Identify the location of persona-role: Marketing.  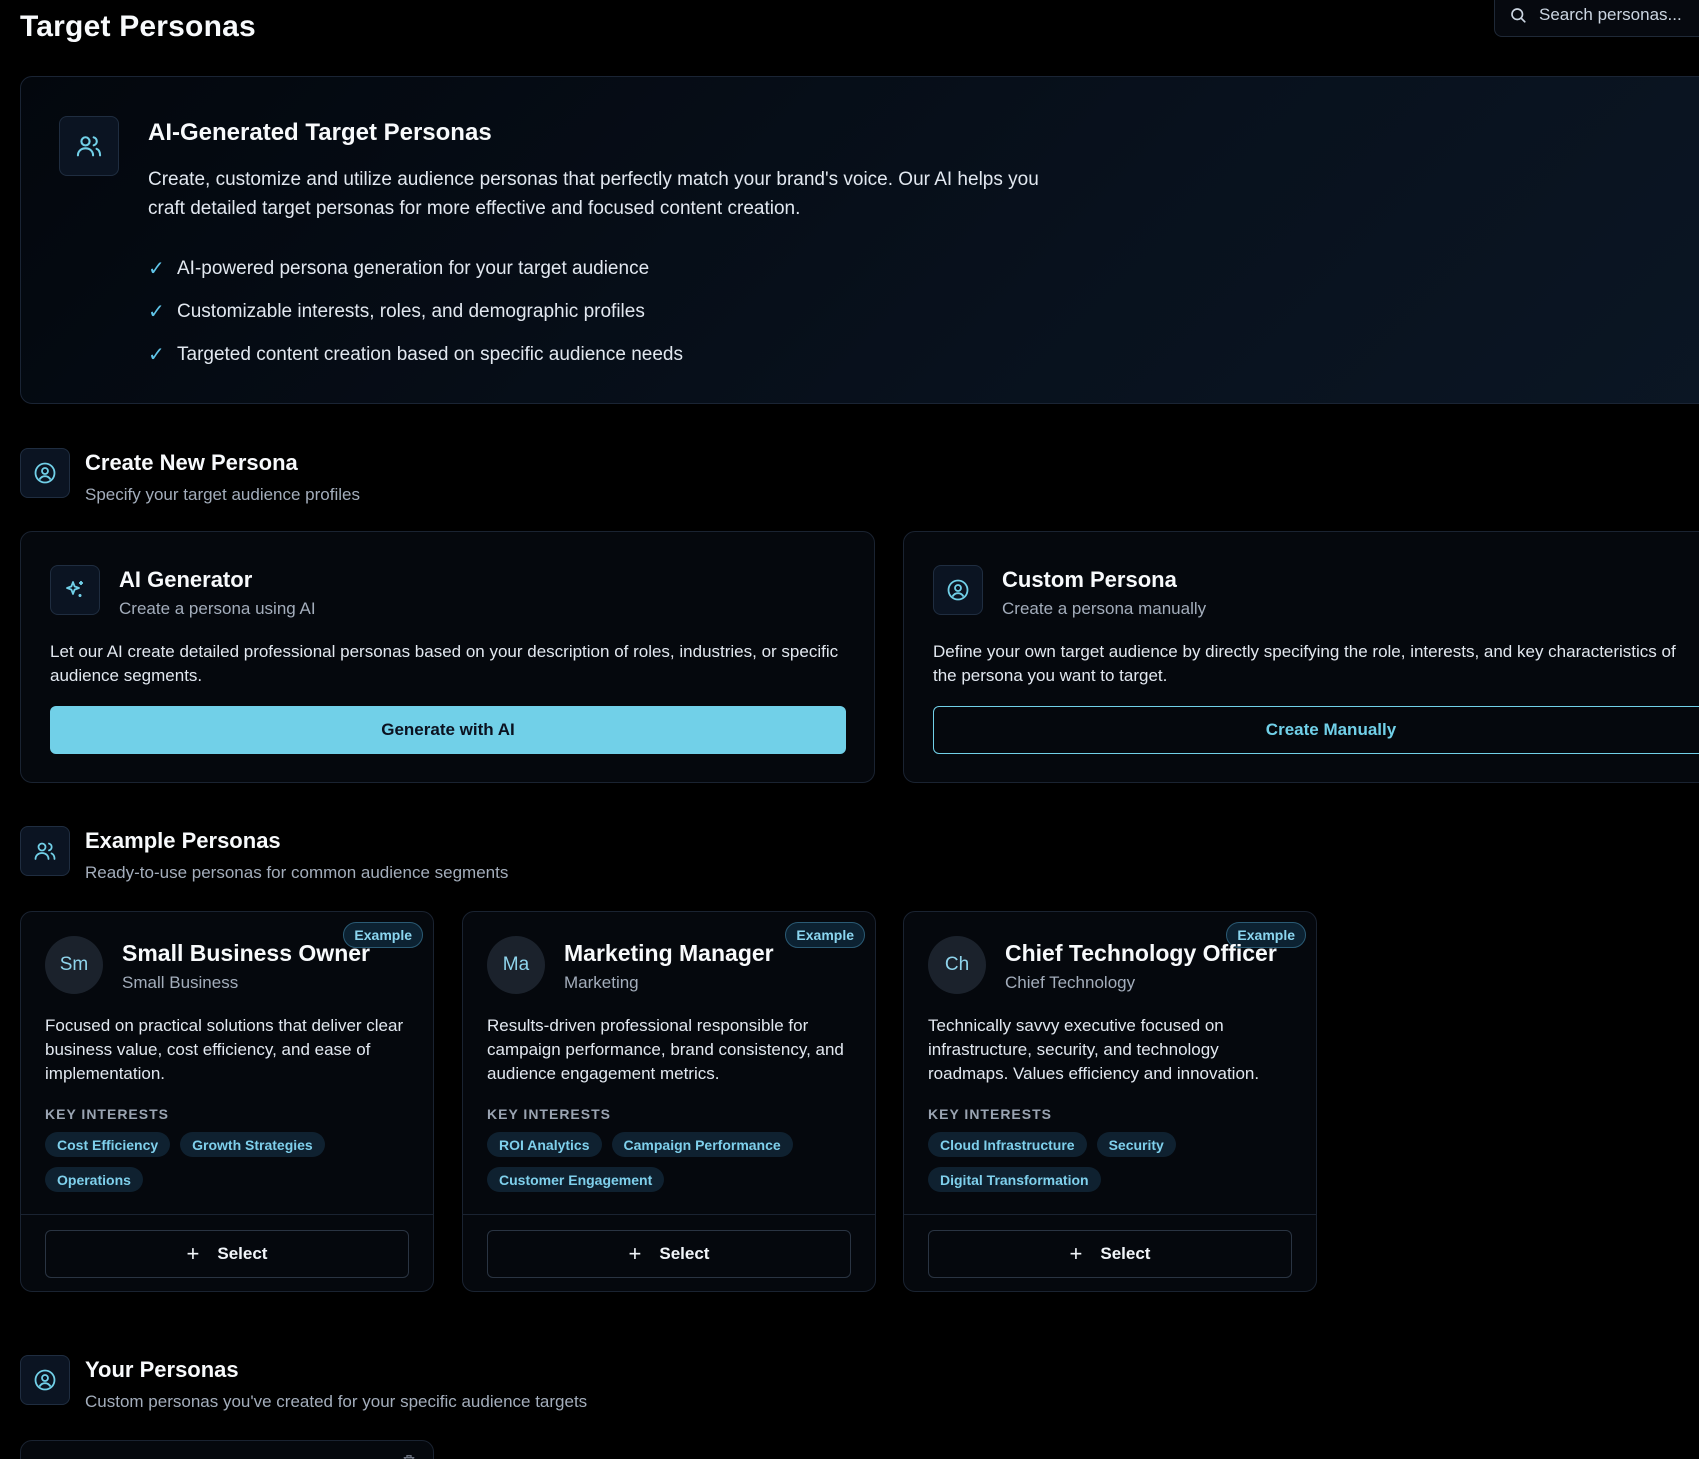
(601, 982).